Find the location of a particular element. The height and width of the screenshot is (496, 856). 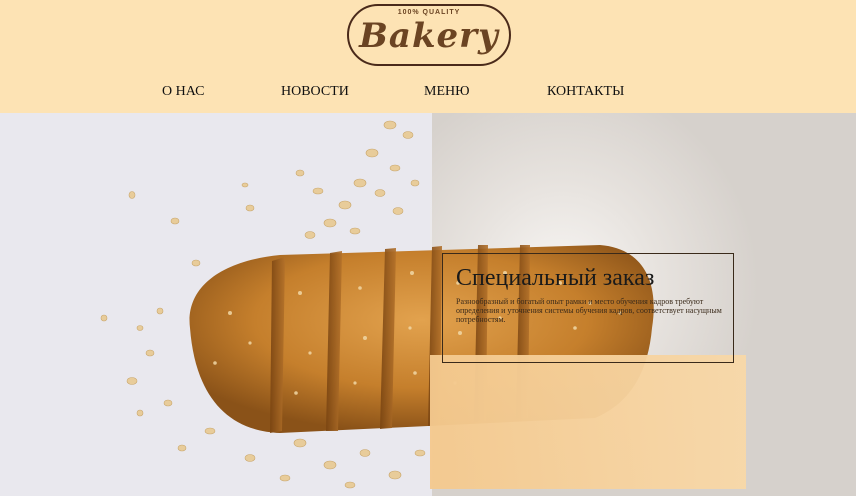

special-order-card is located at coordinates (588, 422).